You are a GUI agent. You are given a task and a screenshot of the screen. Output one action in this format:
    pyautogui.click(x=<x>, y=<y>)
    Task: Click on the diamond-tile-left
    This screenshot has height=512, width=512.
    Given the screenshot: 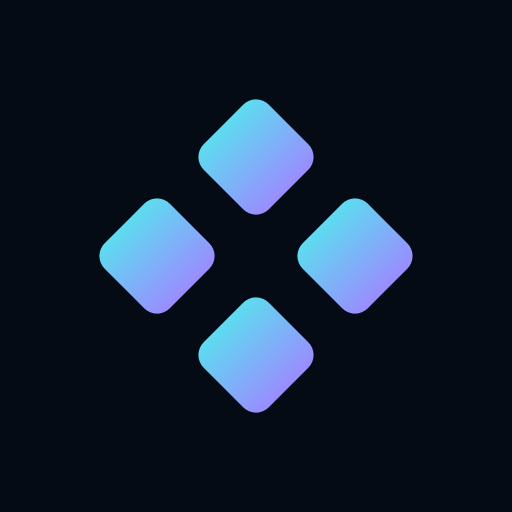 What is the action you would take?
    pyautogui.click(x=157, y=256)
    